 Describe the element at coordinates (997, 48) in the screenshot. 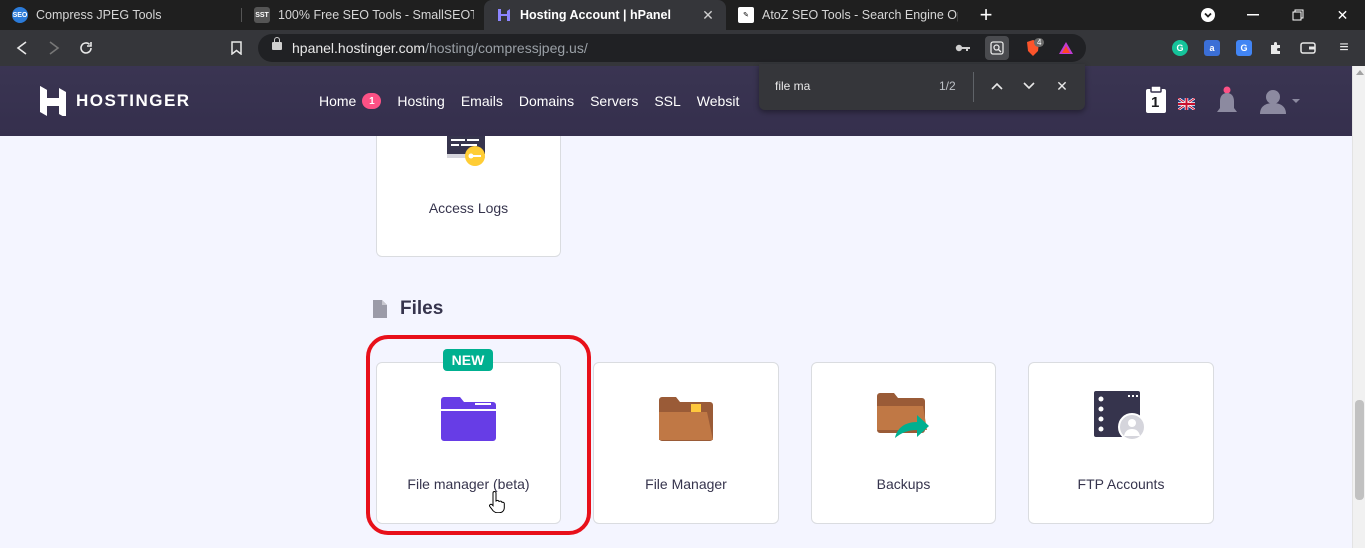

I see `find-in-page-icon` at that location.